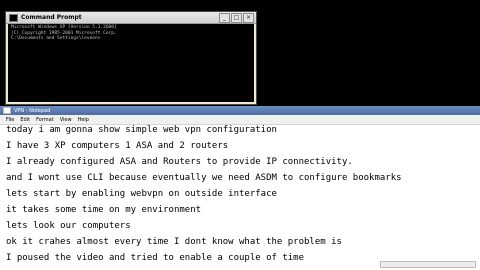  I want to click on menu-file: File, so click(10, 120).